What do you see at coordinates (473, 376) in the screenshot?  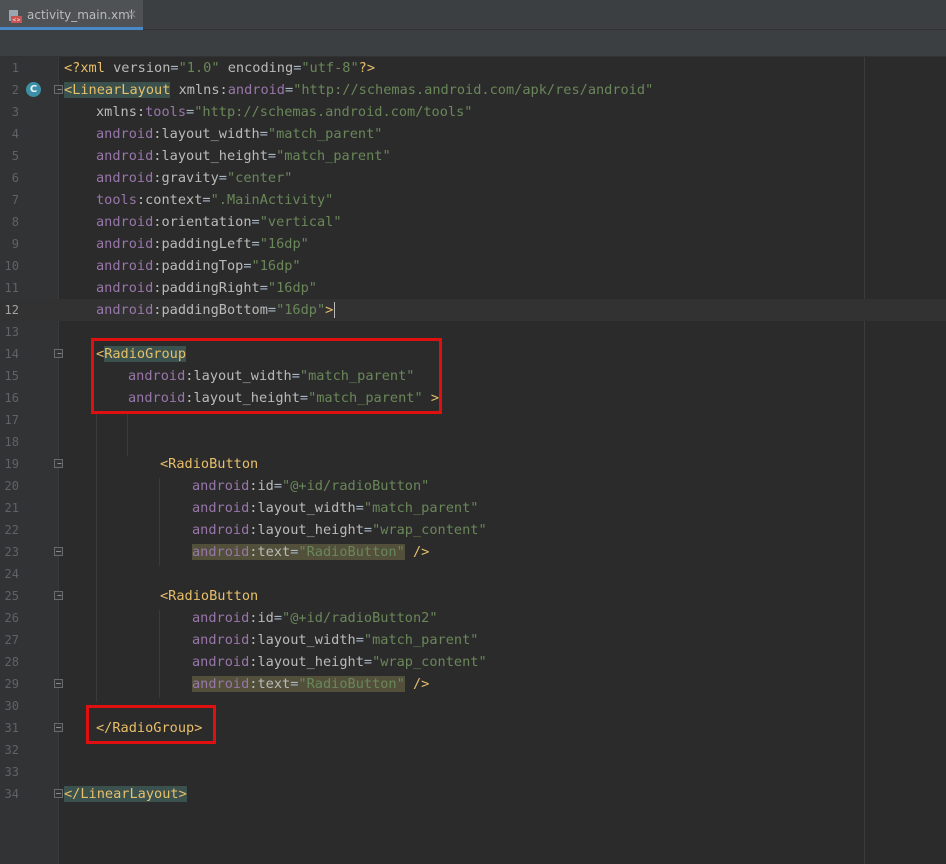 I see `code-line-15: 15 android:layout_width="match_parent"` at bounding box center [473, 376].